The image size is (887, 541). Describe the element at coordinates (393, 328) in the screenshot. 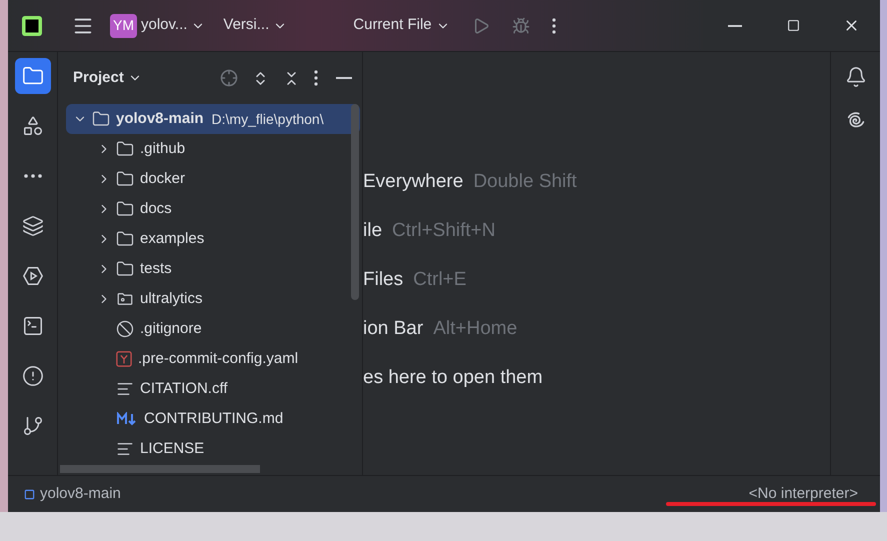

I see `hint-action: ion Bar` at that location.